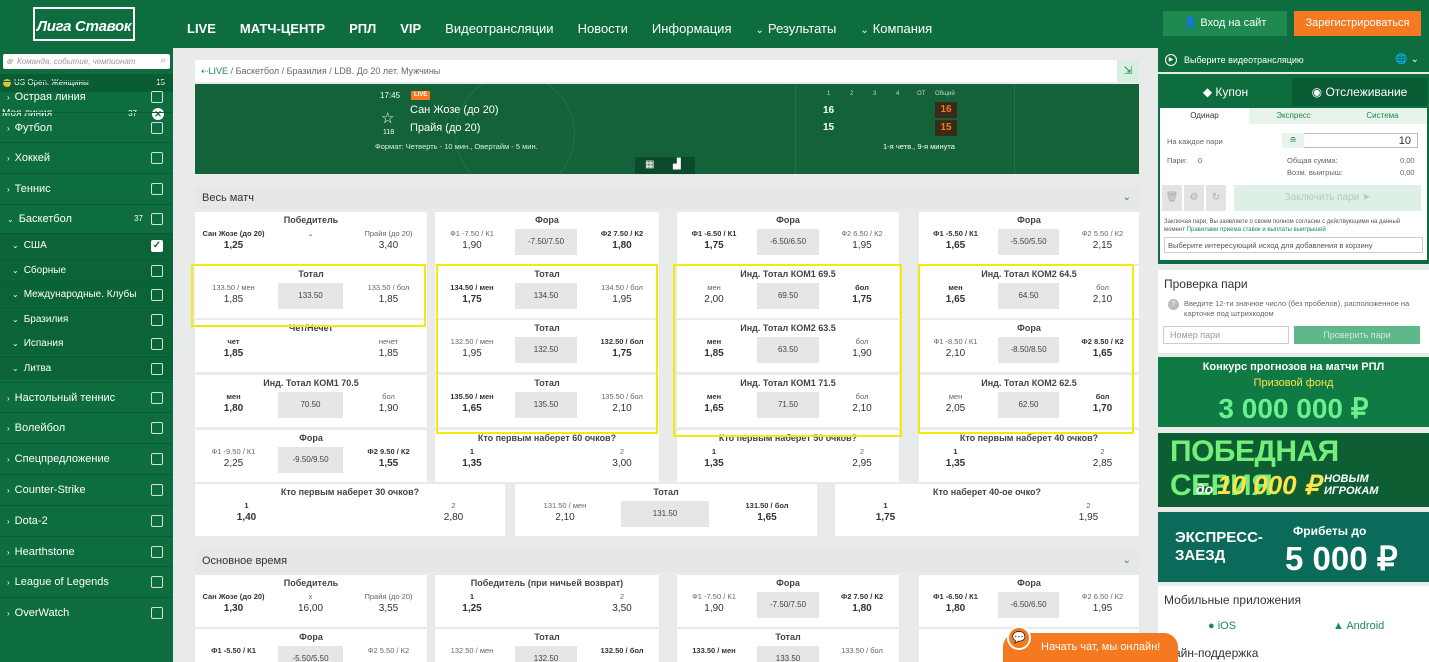  Describe the element at coordinates (1102, 243) in the screenshot. I see `odds-cell: Ф2 5.50 / К2 2,15` at that location.